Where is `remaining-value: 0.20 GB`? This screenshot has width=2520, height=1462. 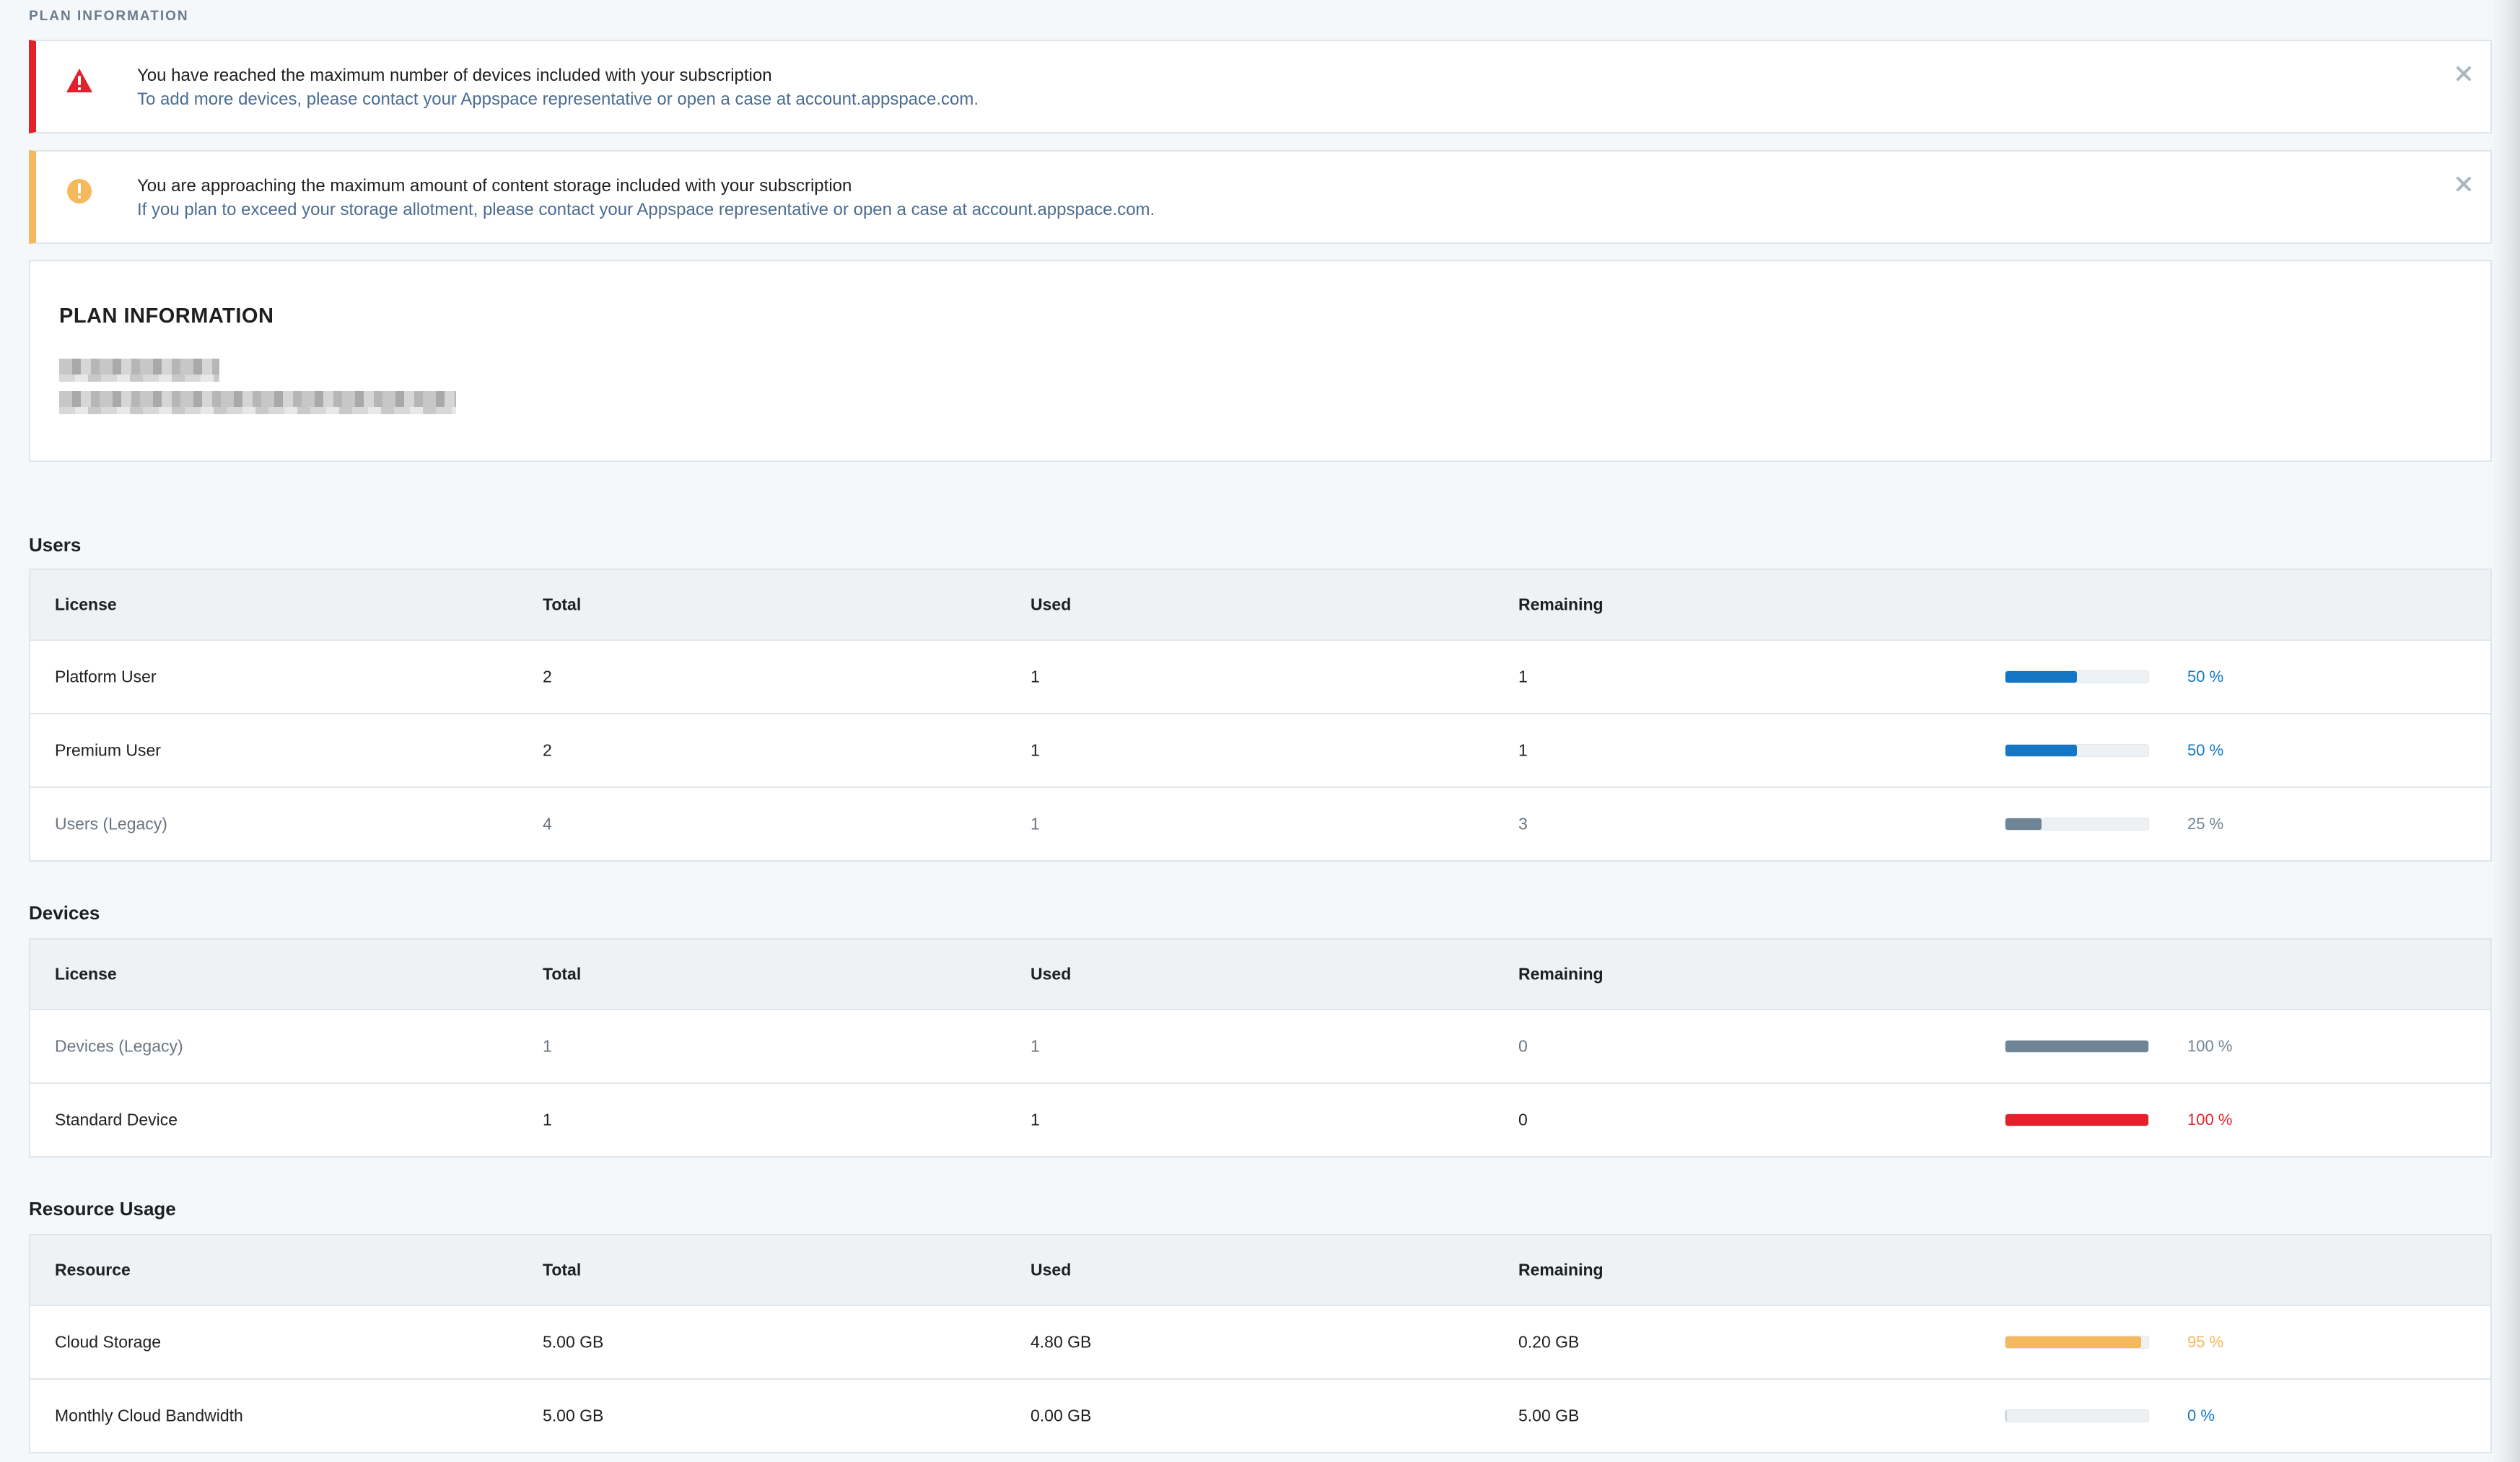
remaining-value: 0.20 GB is located at coordinates (1549, 1342).